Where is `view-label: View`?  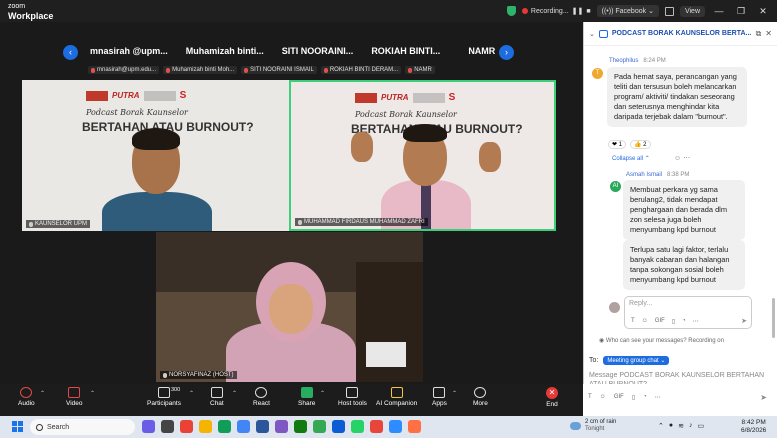 view-label: View is located at coordinates (692, 11).